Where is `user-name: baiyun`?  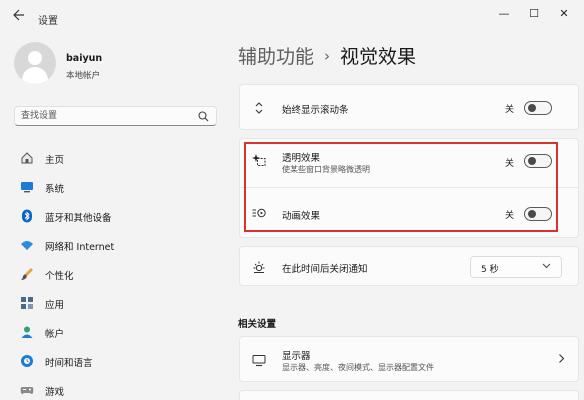 user-name: baiyun is located at coordinates (84, 58).